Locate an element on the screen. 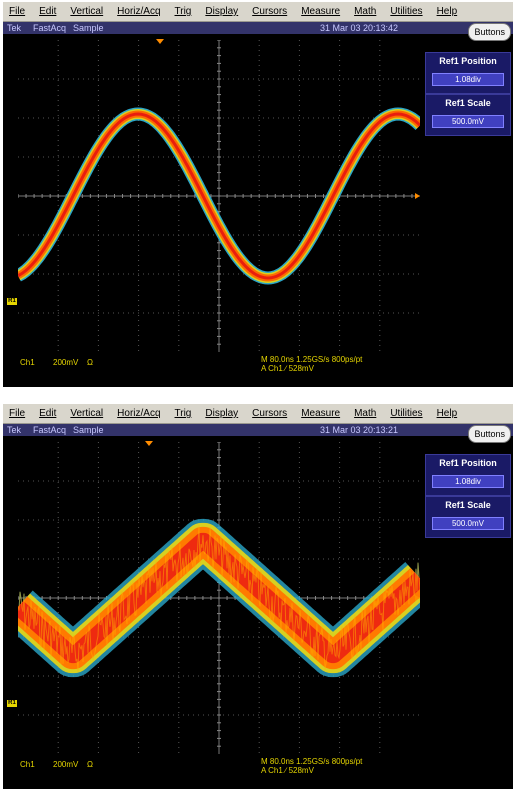 The width and height of the screenshot is (516, 791). level-marker-icon is located at coordinates (417, 196).